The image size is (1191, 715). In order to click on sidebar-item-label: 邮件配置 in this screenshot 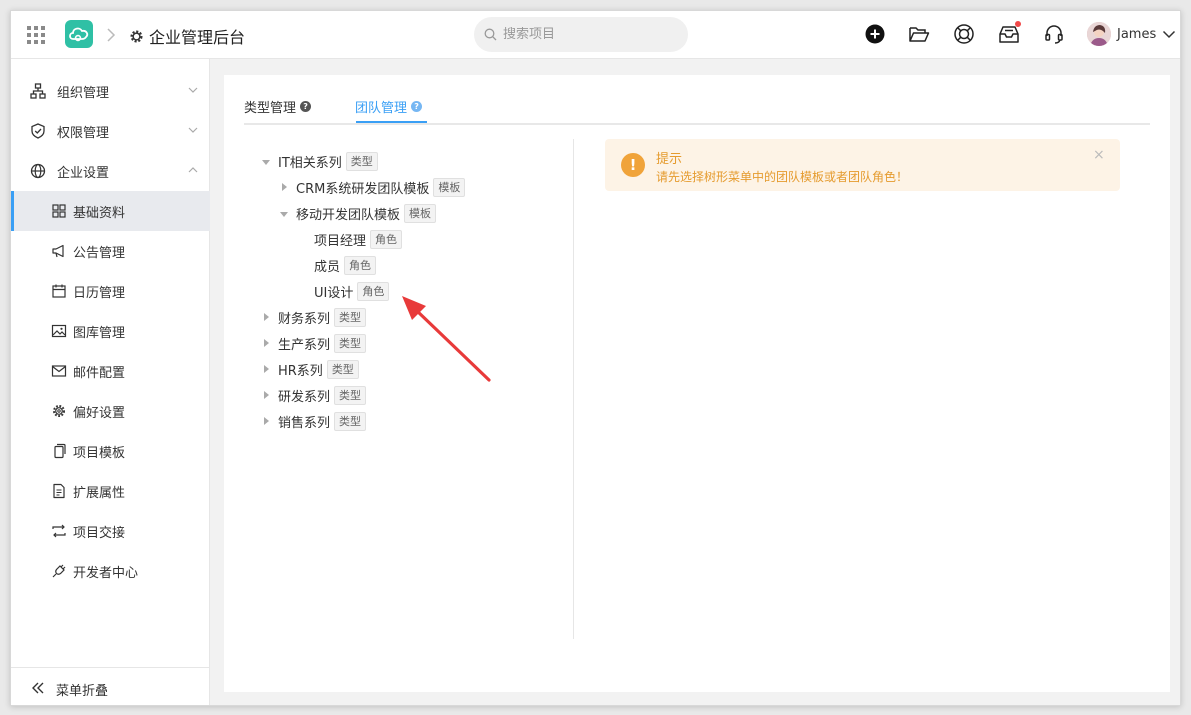, I will do `click(99, 373)`.